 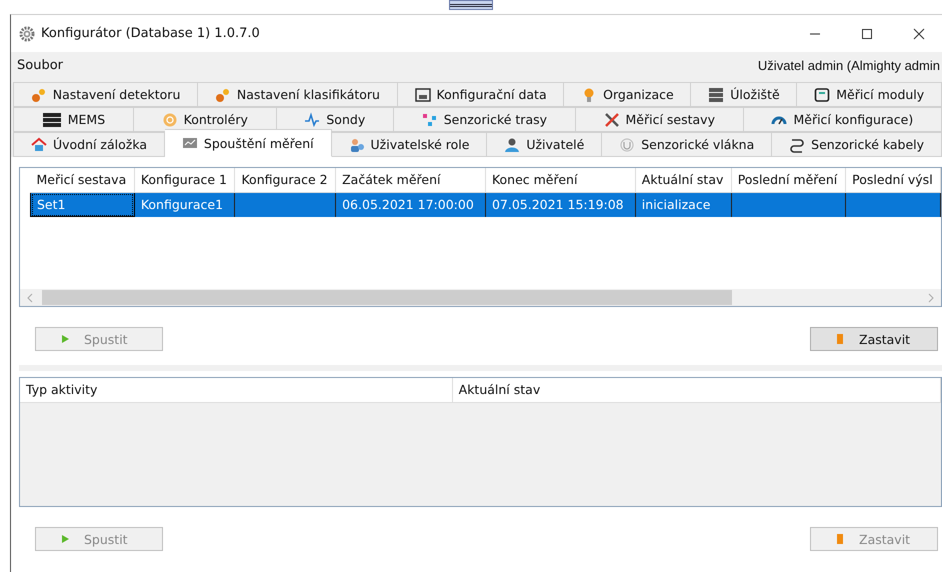 I want to click on tab: Nastavení klasifikátoru, so click(x=298, y=94).